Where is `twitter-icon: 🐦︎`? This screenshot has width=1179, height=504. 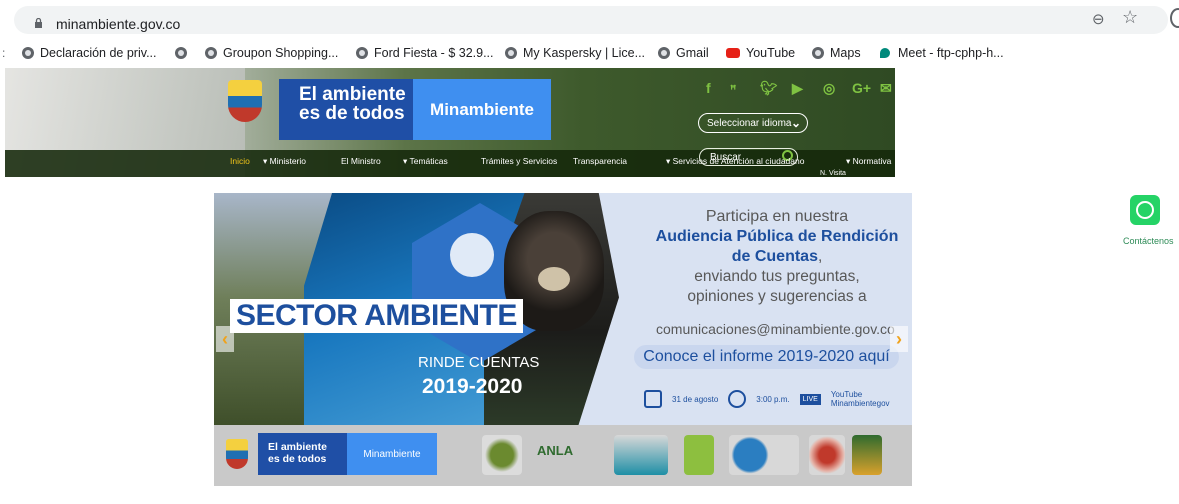 twitter-icon: 🐦︎ is located at coordinates (769, 88).